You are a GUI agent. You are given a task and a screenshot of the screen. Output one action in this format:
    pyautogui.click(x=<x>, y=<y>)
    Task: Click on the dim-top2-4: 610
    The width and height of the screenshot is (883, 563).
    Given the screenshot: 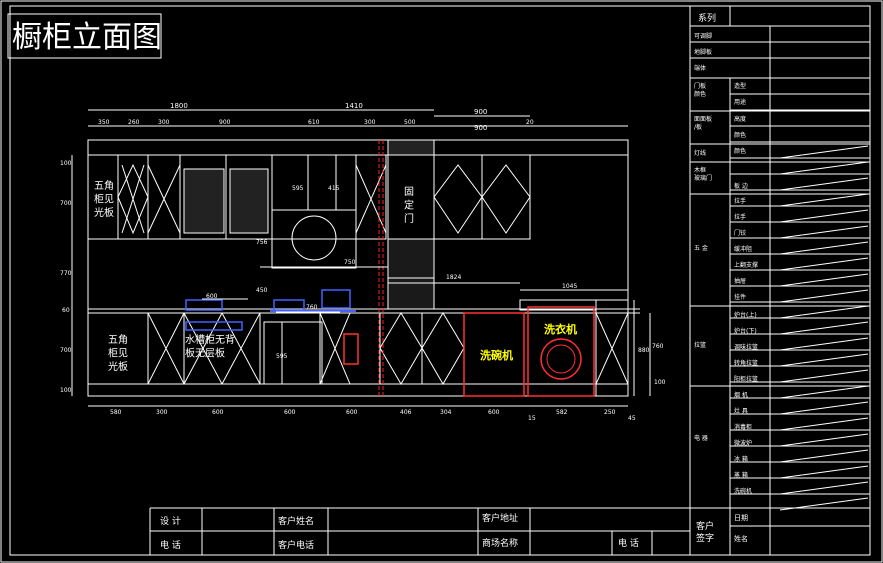 What is the action you would take?
    pyautogui.click(x=314, y=122)
    